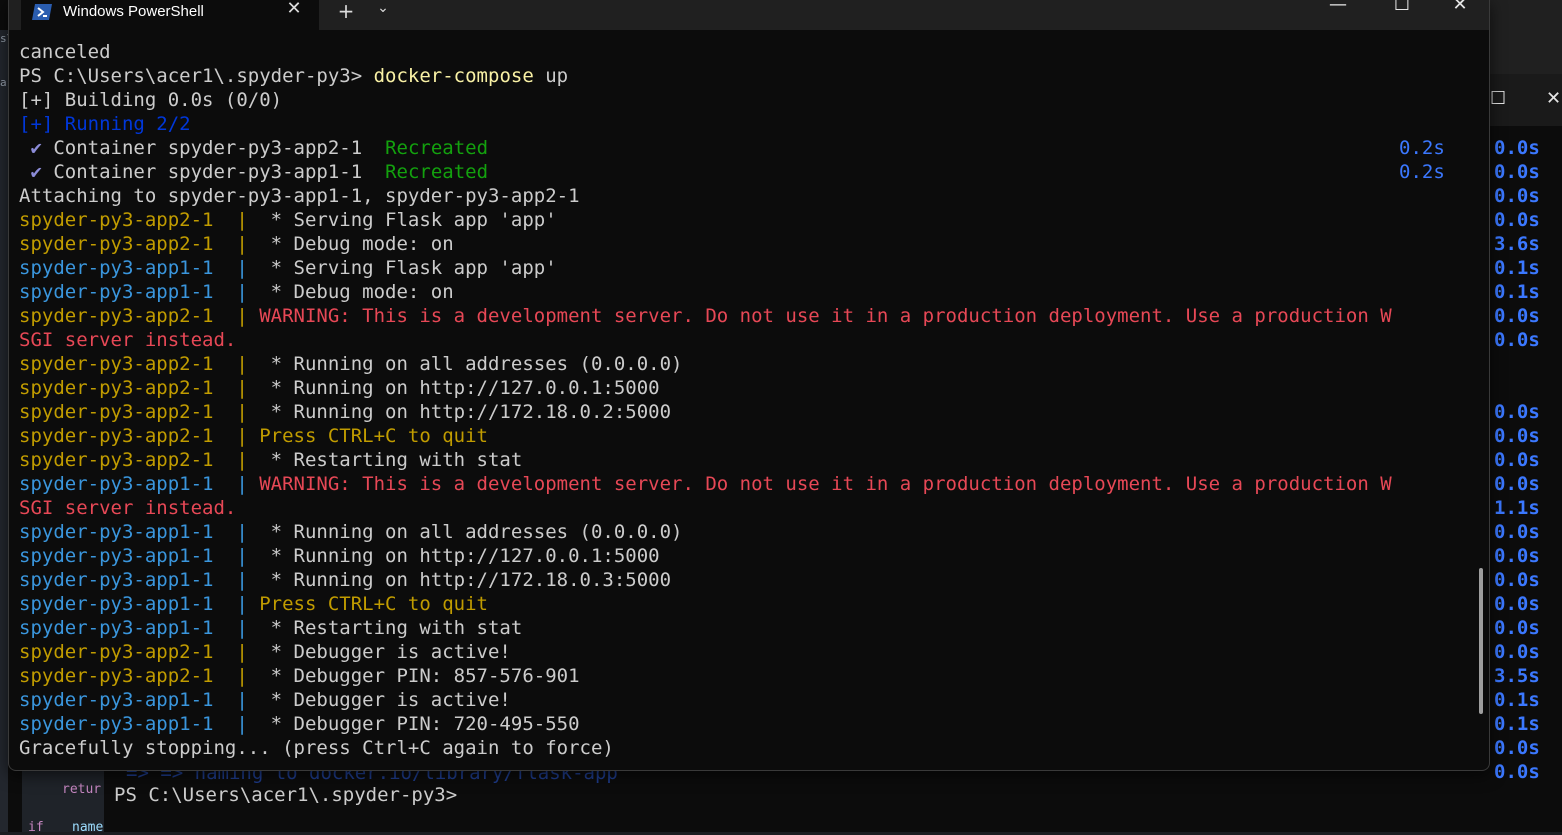 This screenshot has width=1562, height=835. What do you see at coordinates (219, 172) in the screenshot?
I see `terminal-text: Container spyder-py3-app1-1` at bounding box center [219, 172].